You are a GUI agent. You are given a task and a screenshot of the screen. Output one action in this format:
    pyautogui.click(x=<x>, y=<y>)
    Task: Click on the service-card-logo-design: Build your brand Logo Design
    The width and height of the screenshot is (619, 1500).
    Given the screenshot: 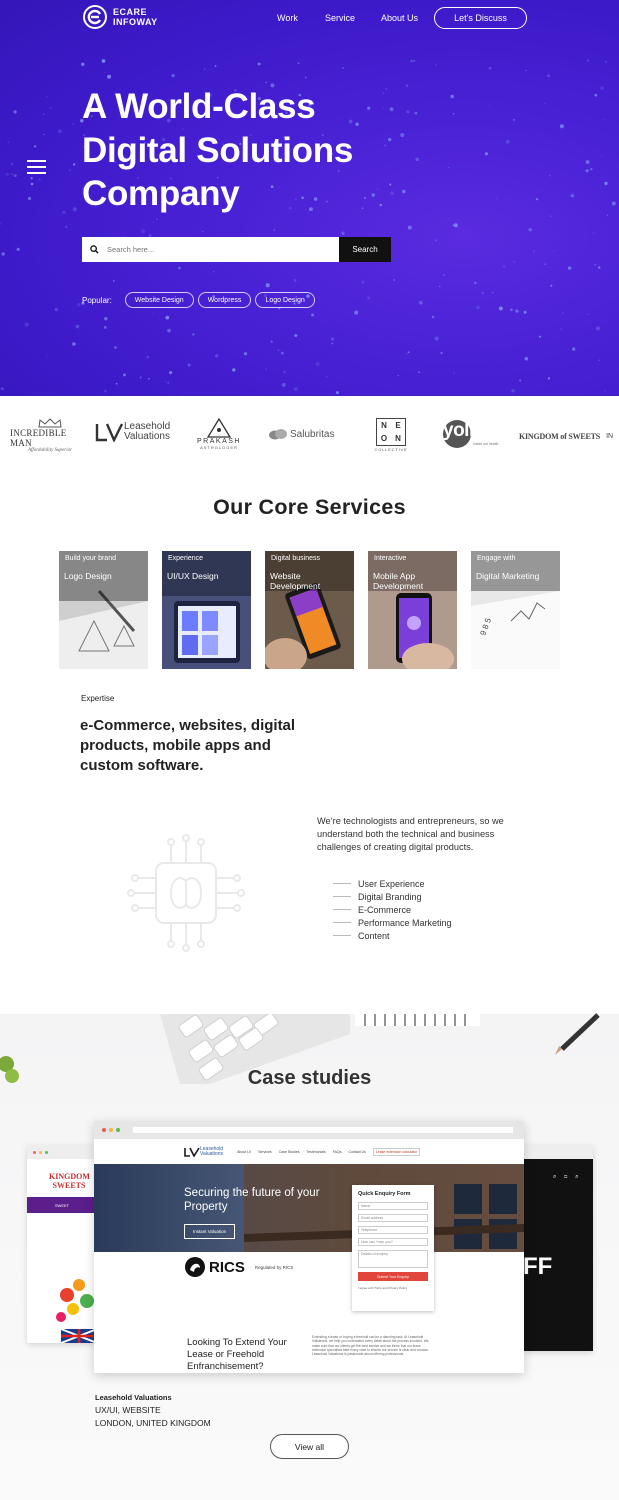 What is the action you would take?
    pyautogui.click(x=103, y=610)
    